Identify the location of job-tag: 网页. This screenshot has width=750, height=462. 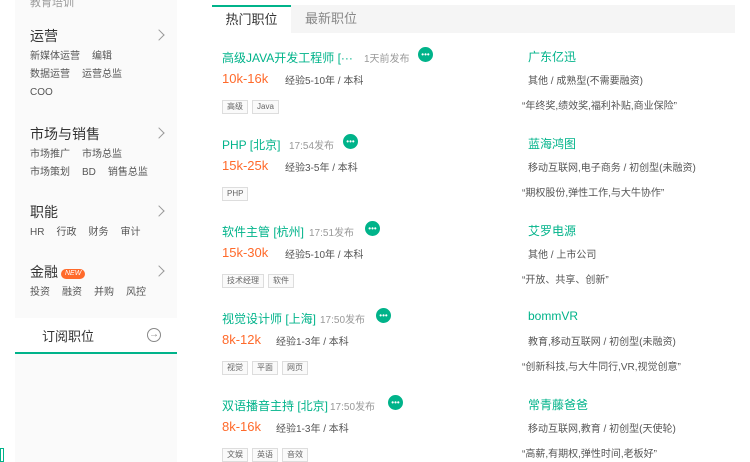
(295, 368).